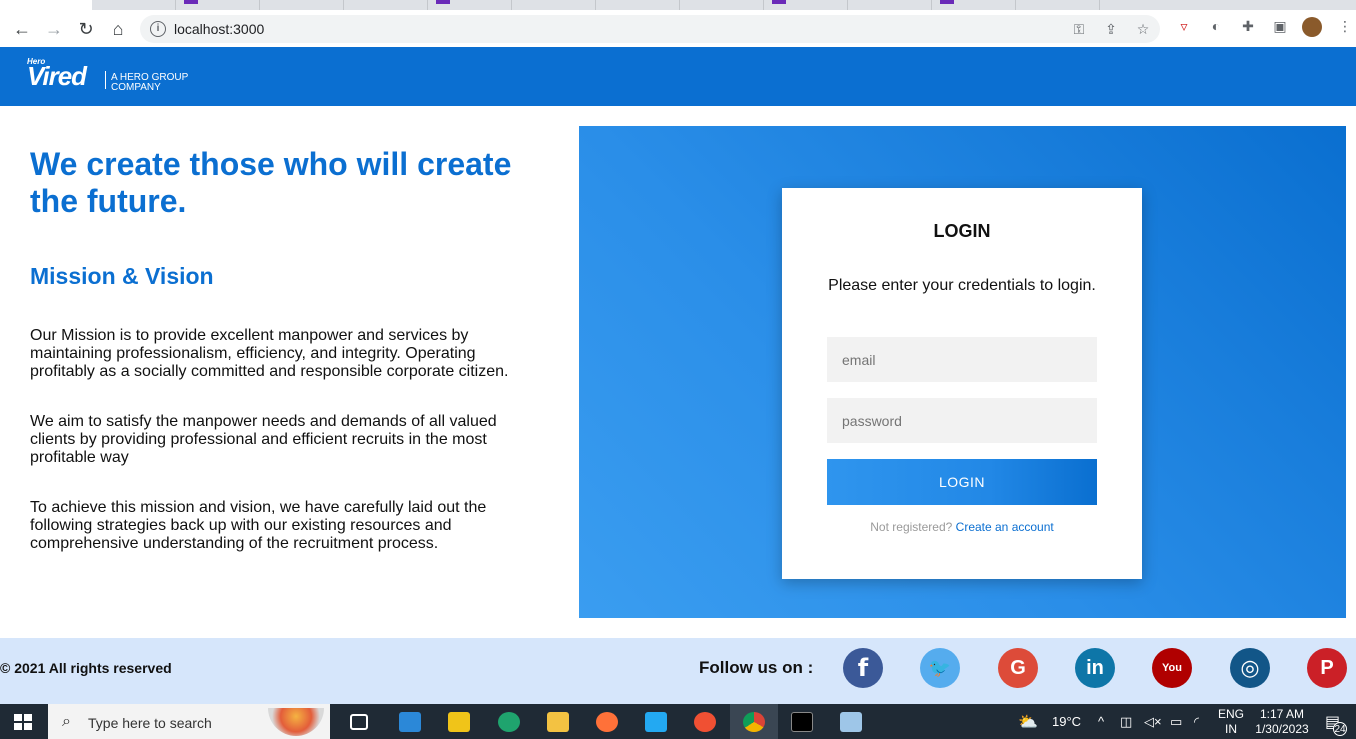 This screenshot has width=1356, height=739. What do you see at coordinates (962, 482) in the screenshot?
I see `login-button: LOGIN` at bounding box center [962, 482].